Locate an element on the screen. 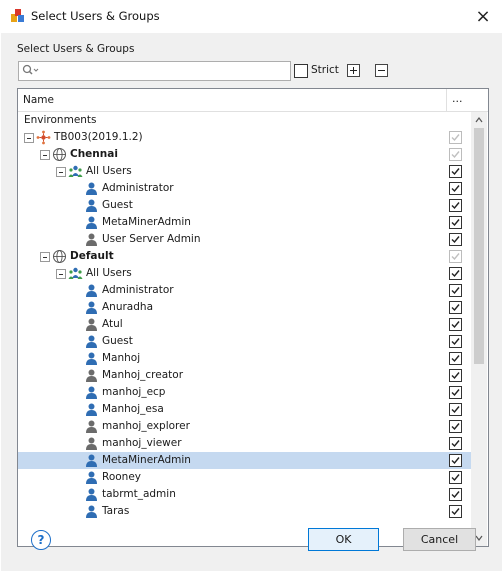 The height and width of the screenshot is (573, 503). tree-row: manhoj_explorer is located at coordinates (244, 426).